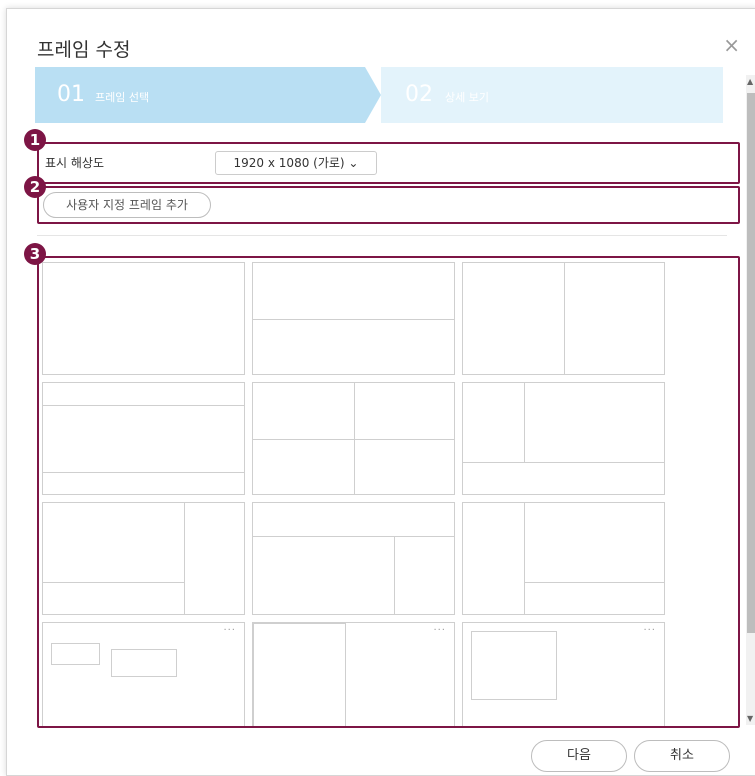 The width and height of the screenshot is (755, 776). Describe the element at coordinates (84, 50) in the screenshot. I see `dialog-title: 프레임 수정` at that location.